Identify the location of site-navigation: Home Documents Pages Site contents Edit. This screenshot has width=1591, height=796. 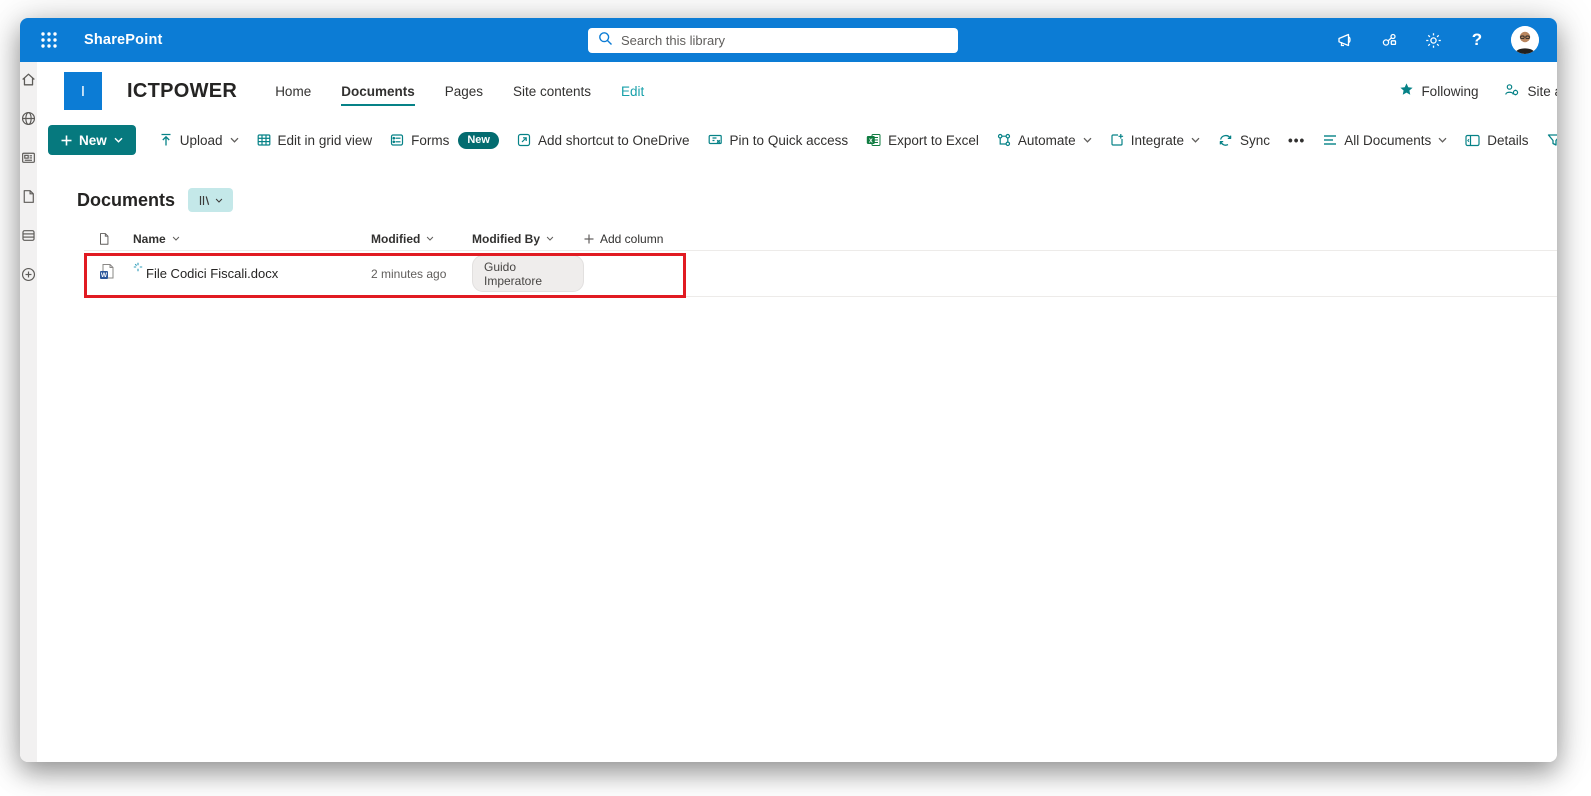
(459, 92).